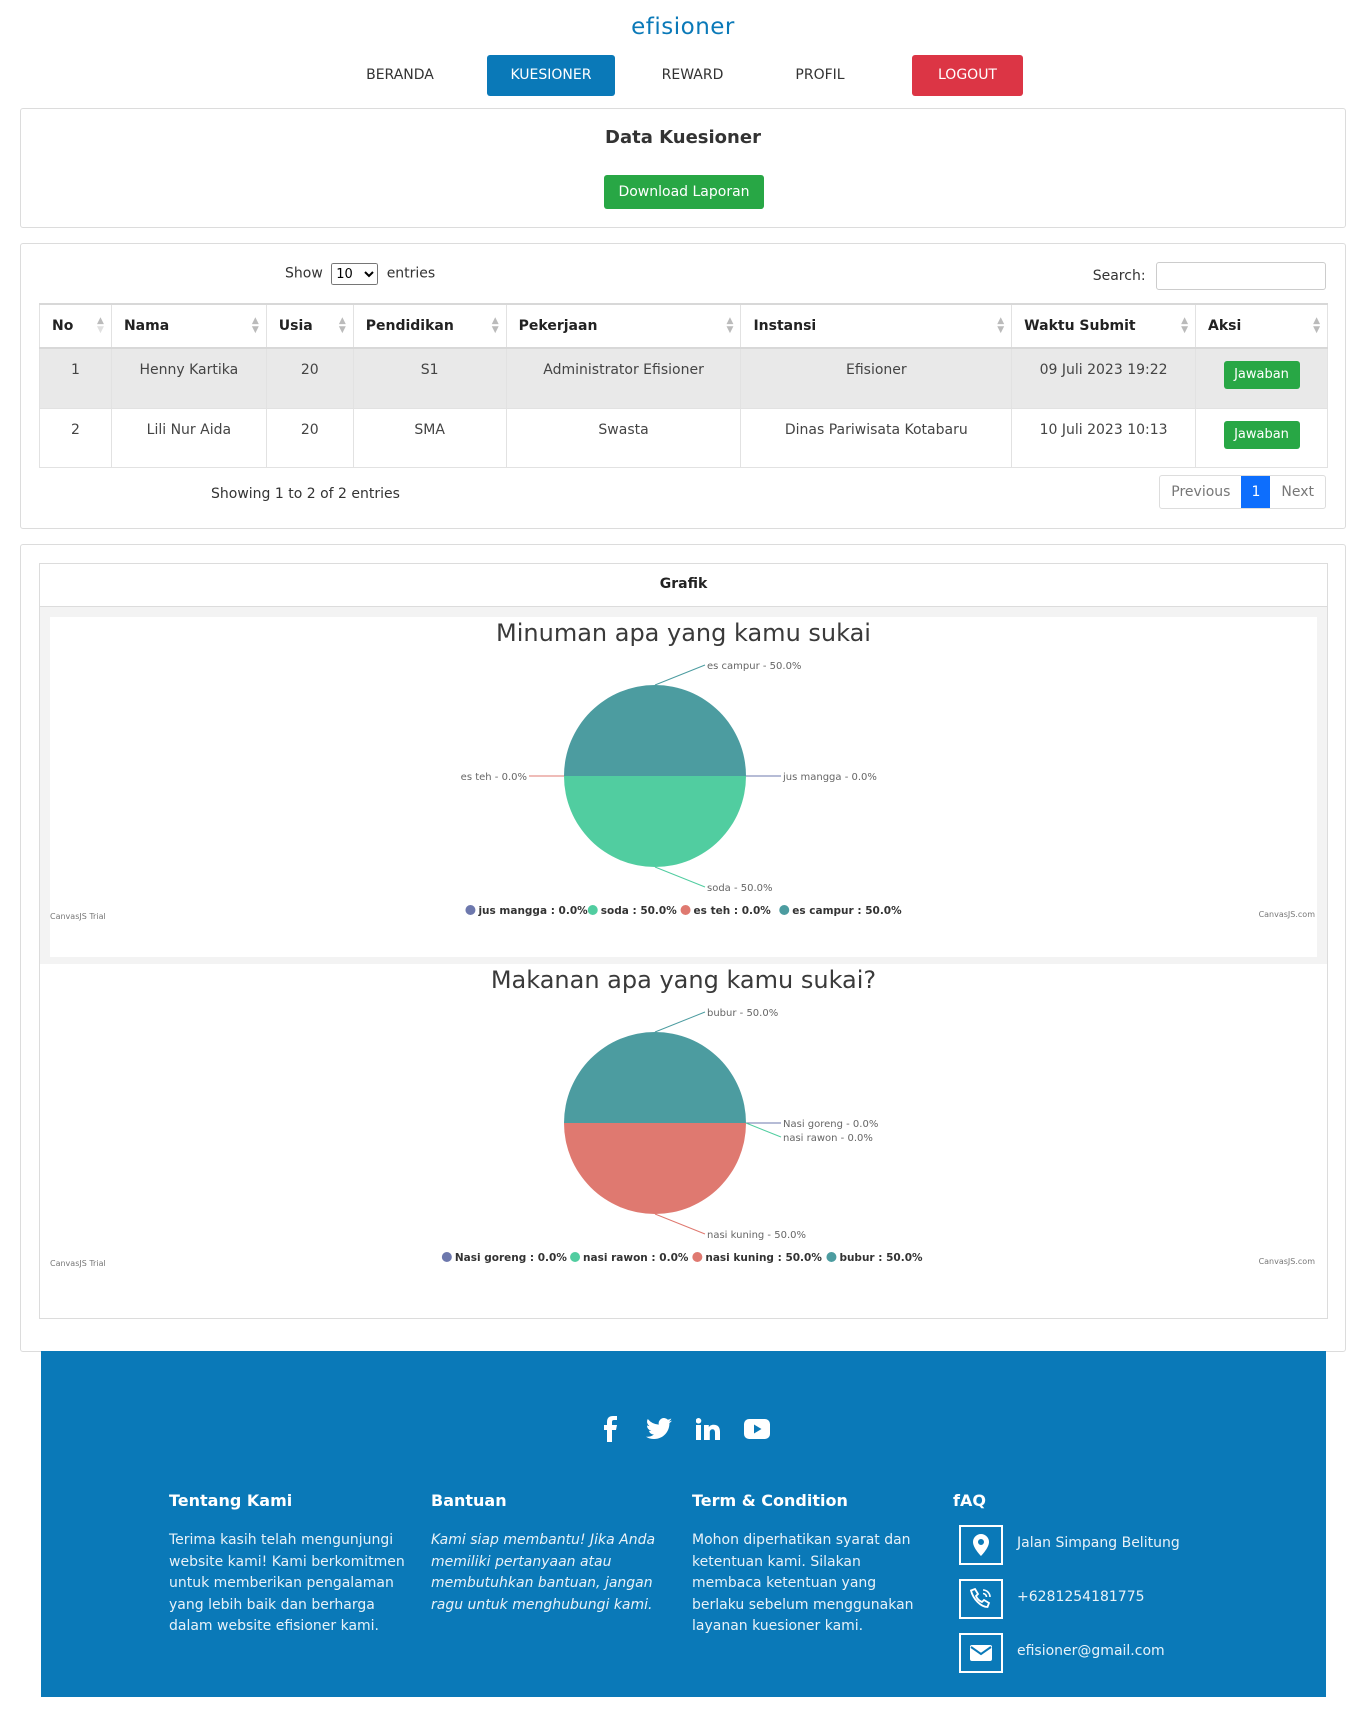  I want to click on cell-pendidikan: S1, so click(429, 378).